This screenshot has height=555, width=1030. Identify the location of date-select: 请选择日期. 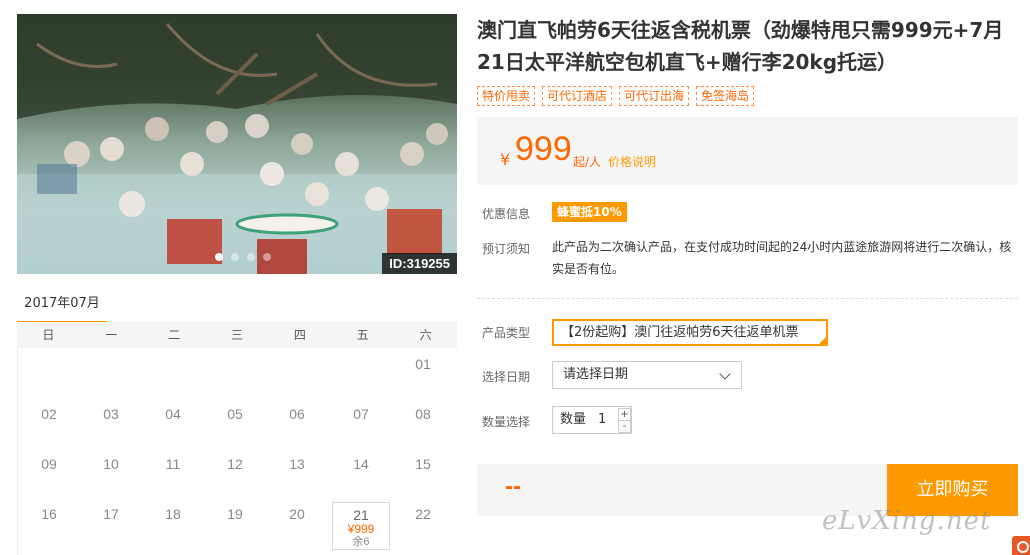
(647, 375).